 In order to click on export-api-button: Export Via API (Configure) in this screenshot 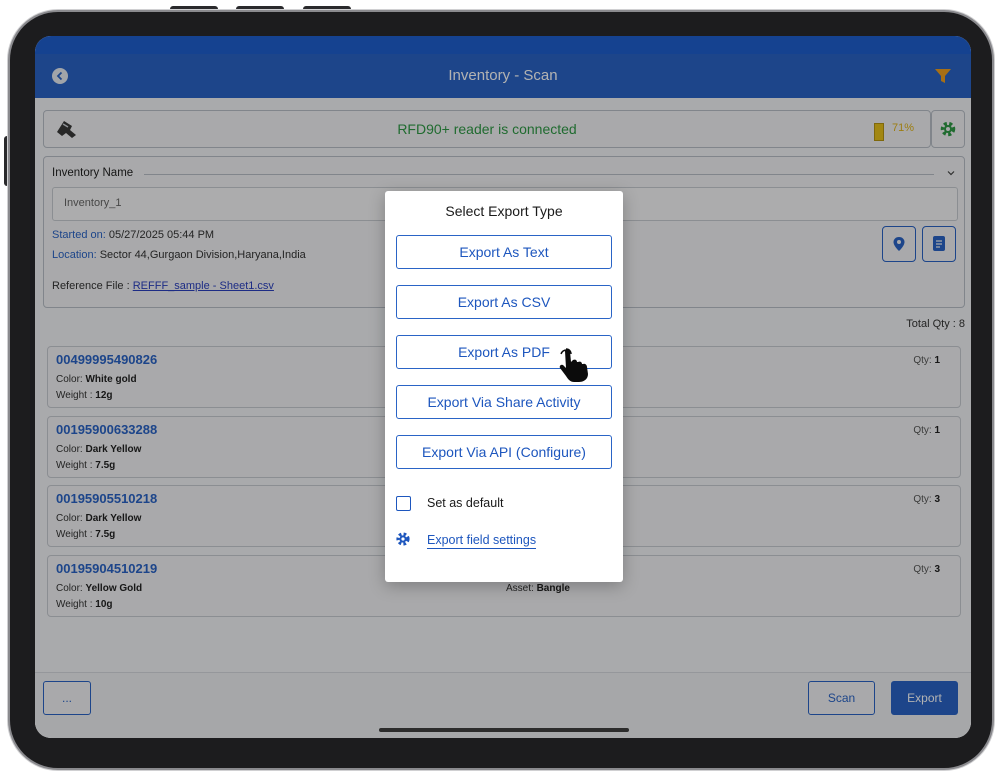, I will do `click(504, 452)`.